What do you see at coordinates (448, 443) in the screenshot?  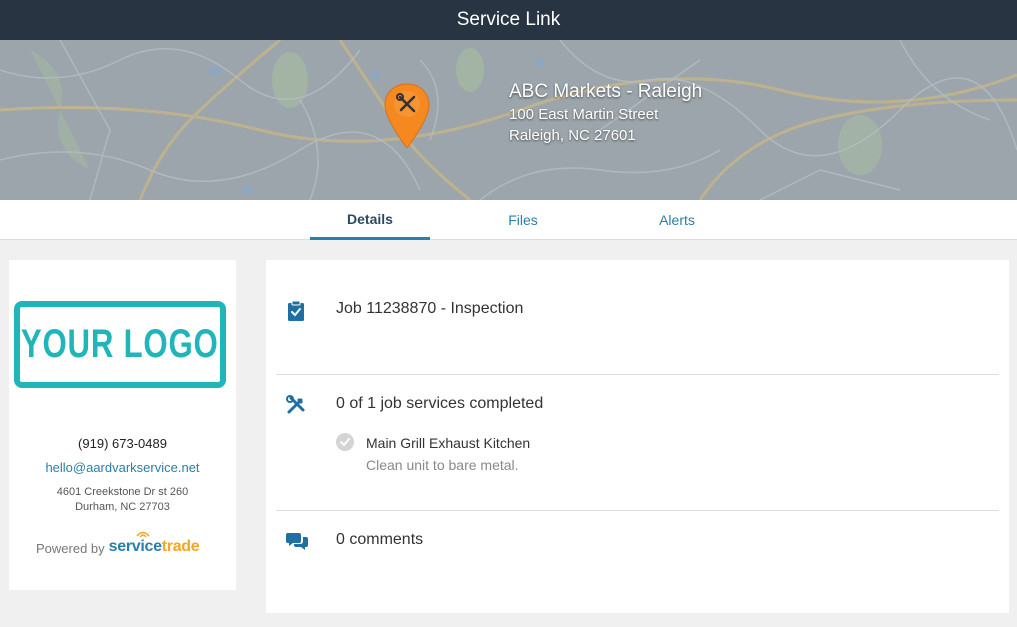 I see `service-name: Main Grill Exhaust Kitchen` at bounding box center [448, 443].